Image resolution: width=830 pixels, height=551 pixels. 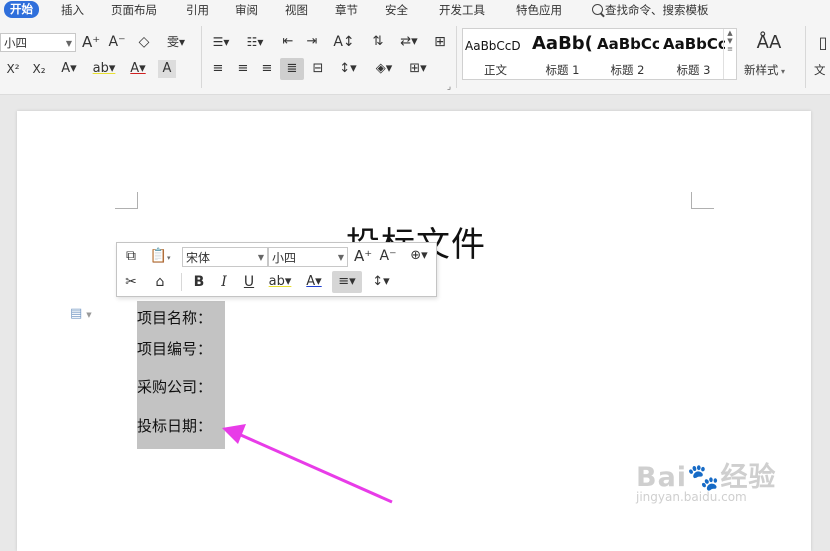 I want to click on arrow-shaft, so click(x=313, y=467).